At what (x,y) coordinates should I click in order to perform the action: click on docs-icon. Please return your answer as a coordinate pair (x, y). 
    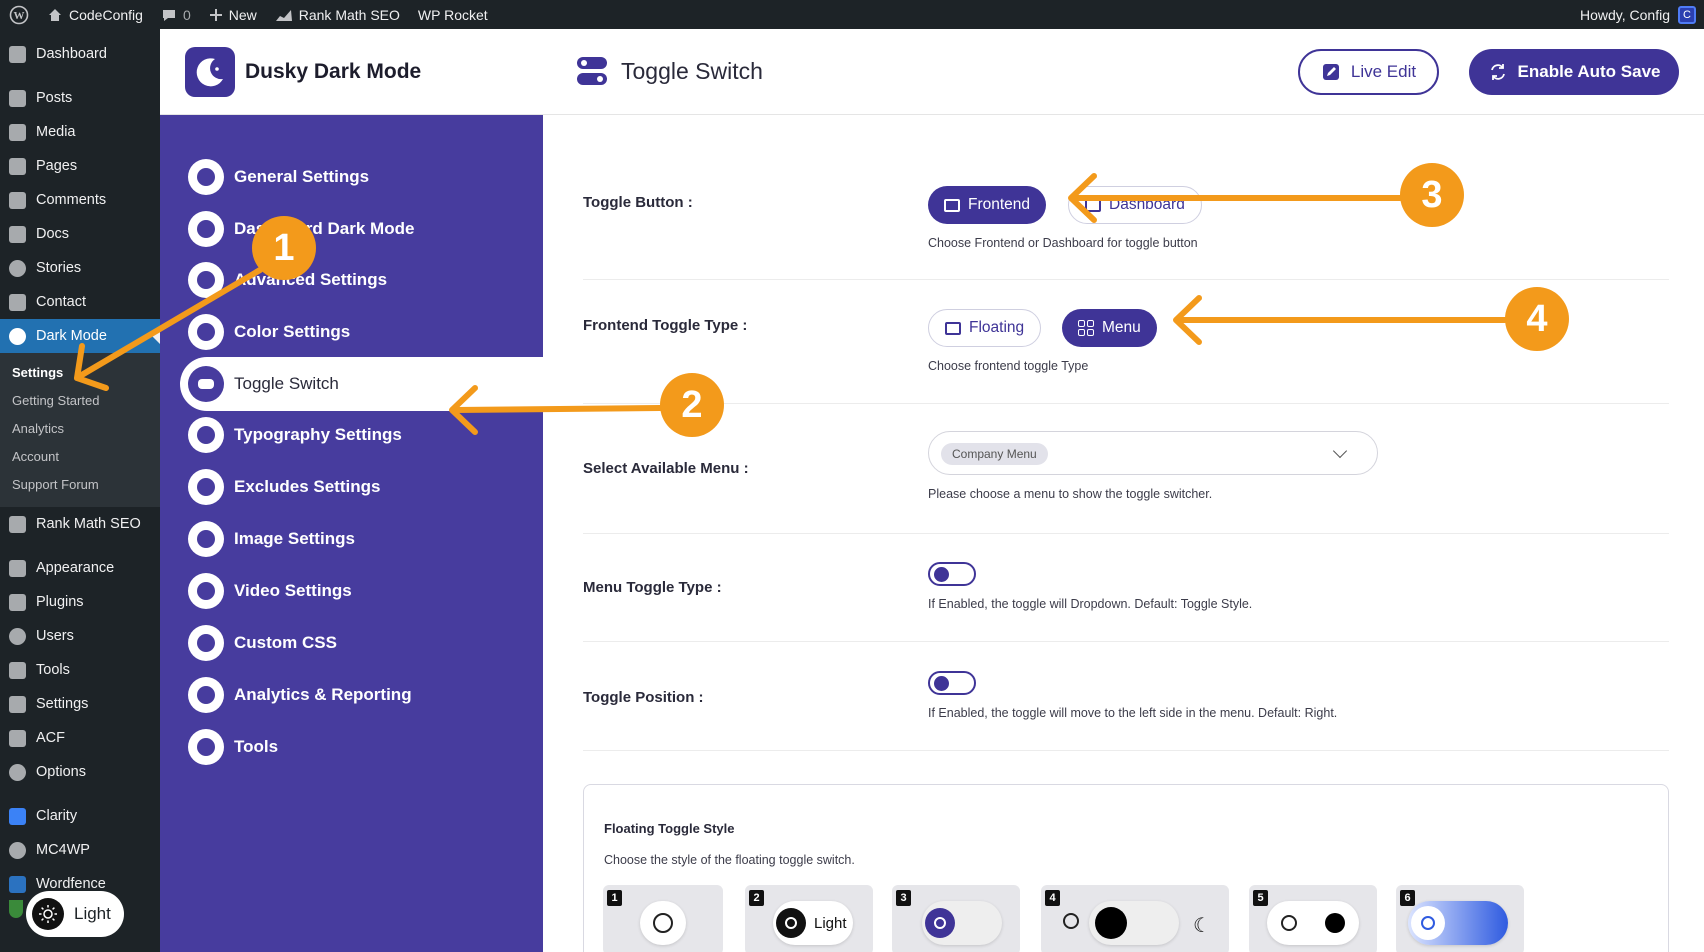
    Looking at the image, I should click on (17, 234).